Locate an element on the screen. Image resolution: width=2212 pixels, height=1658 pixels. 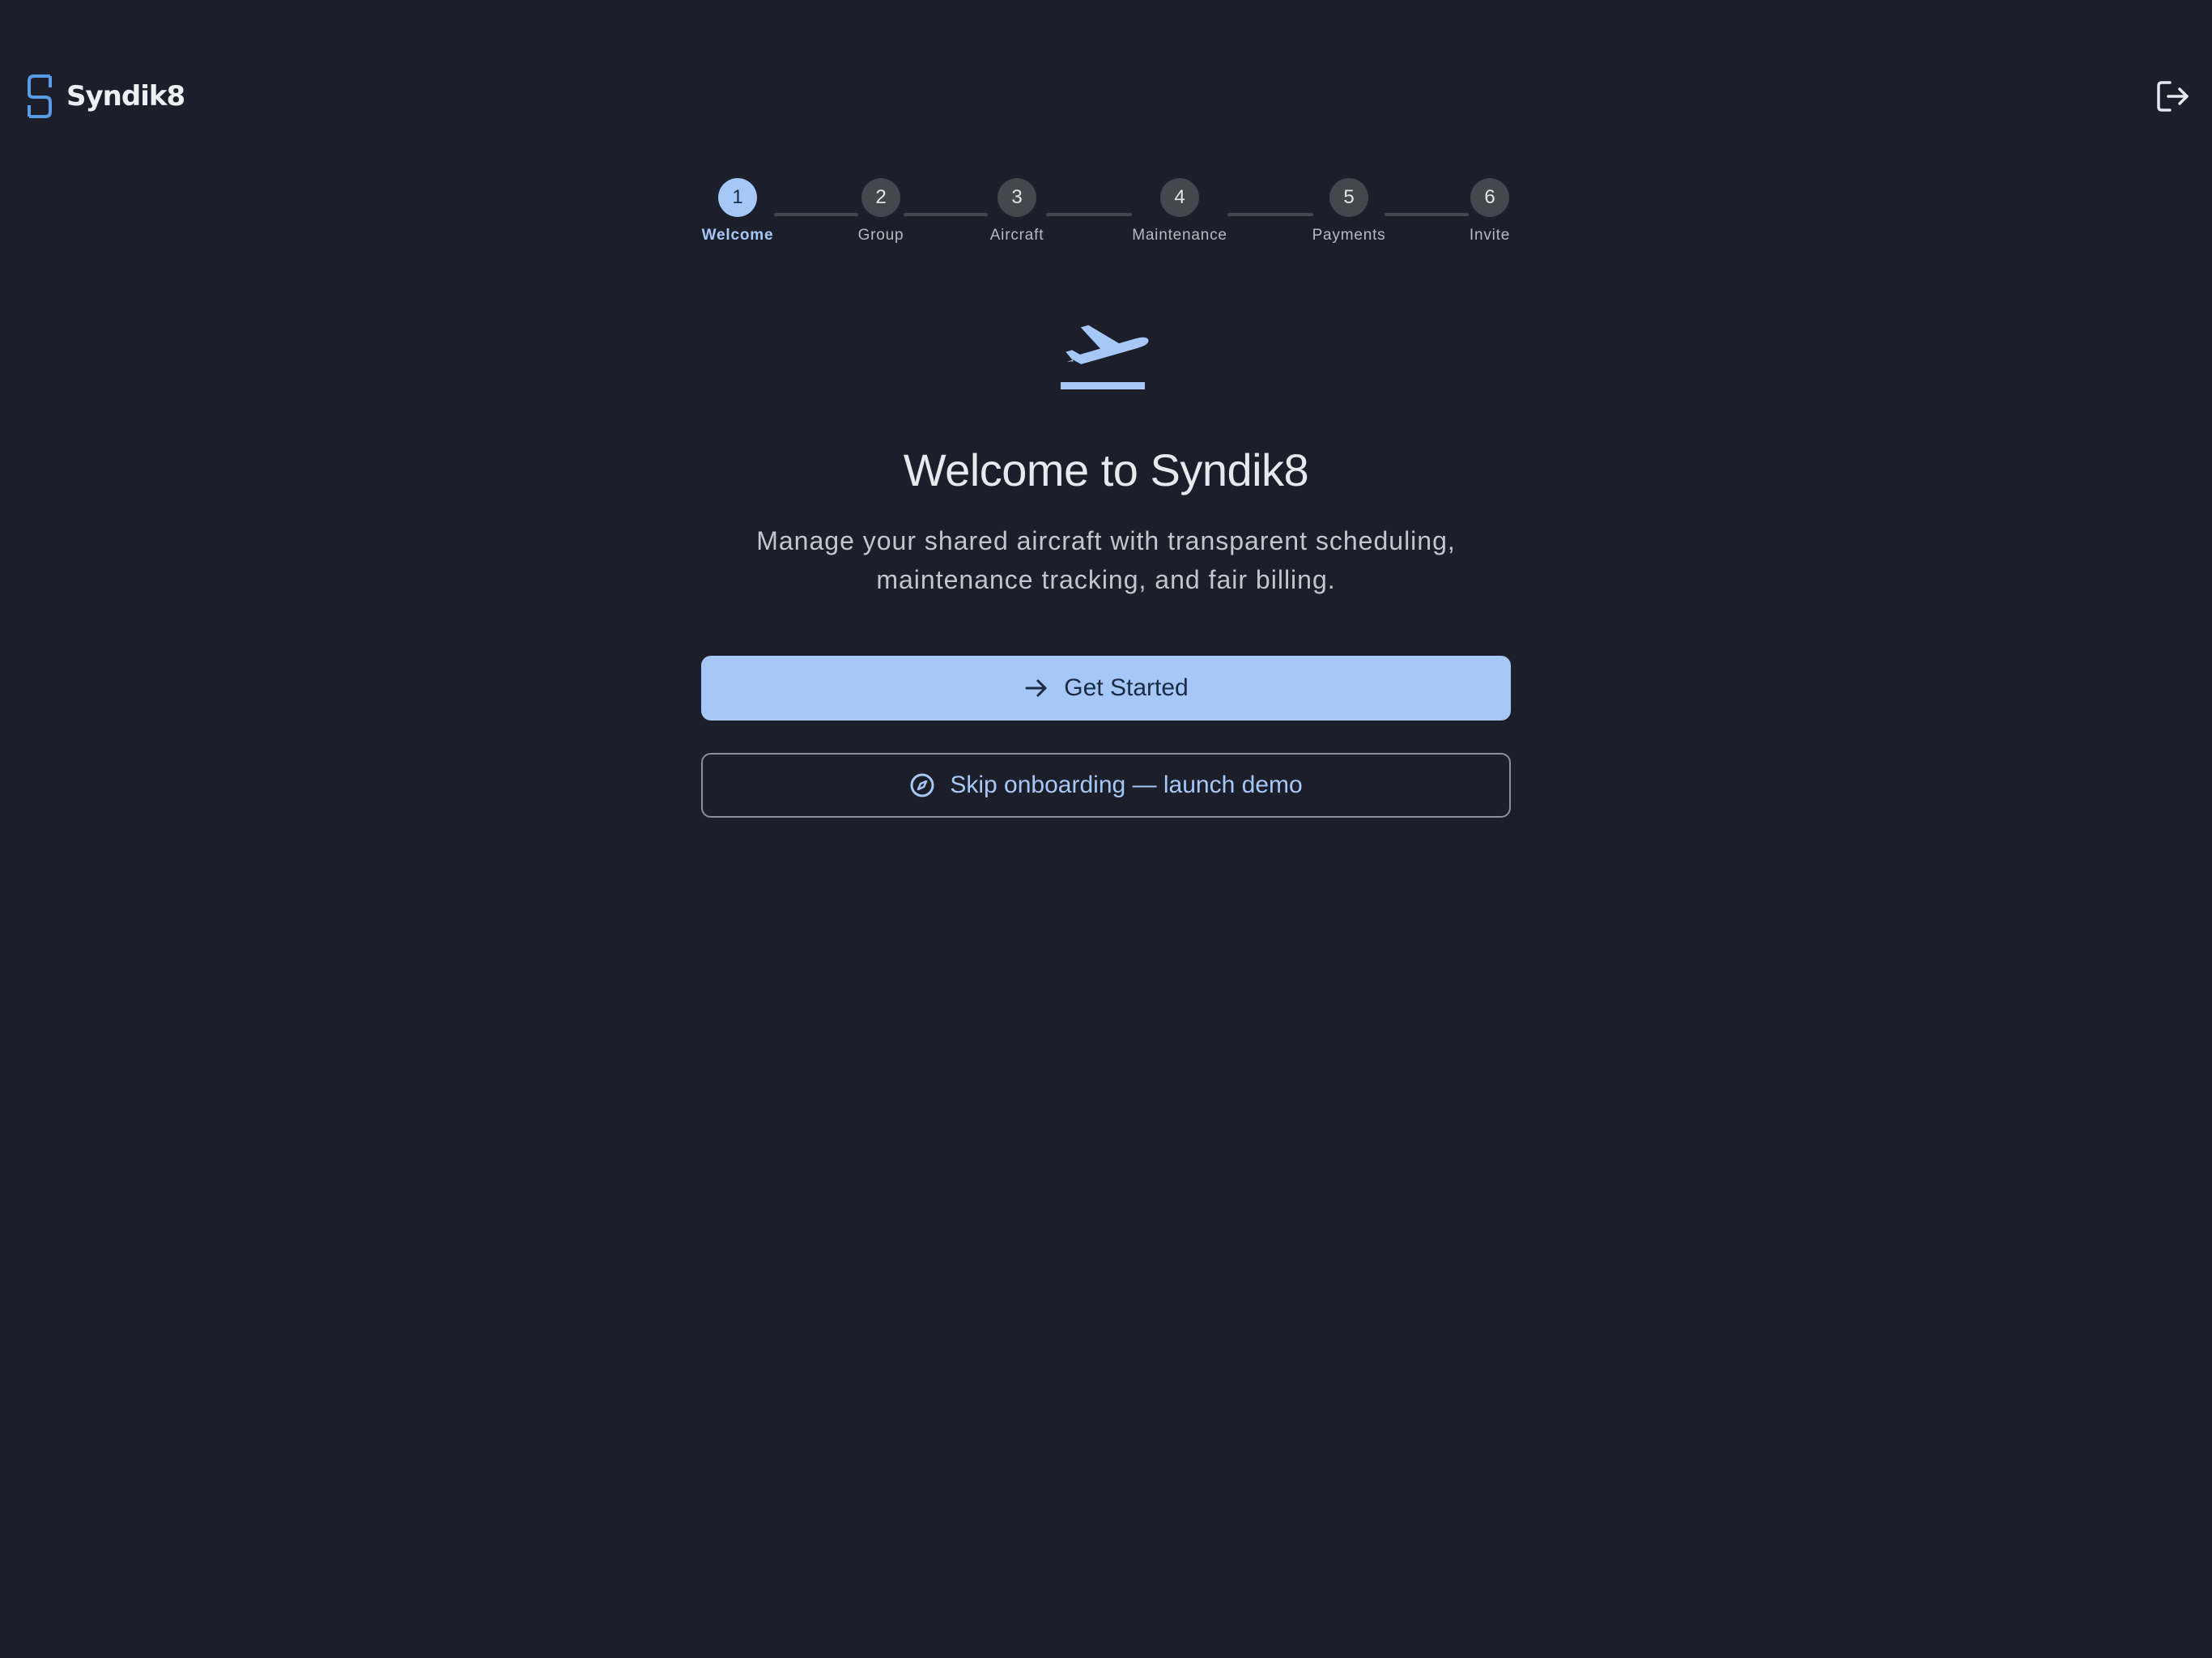
step-number: 6 is located at coordinates (1490, 197).